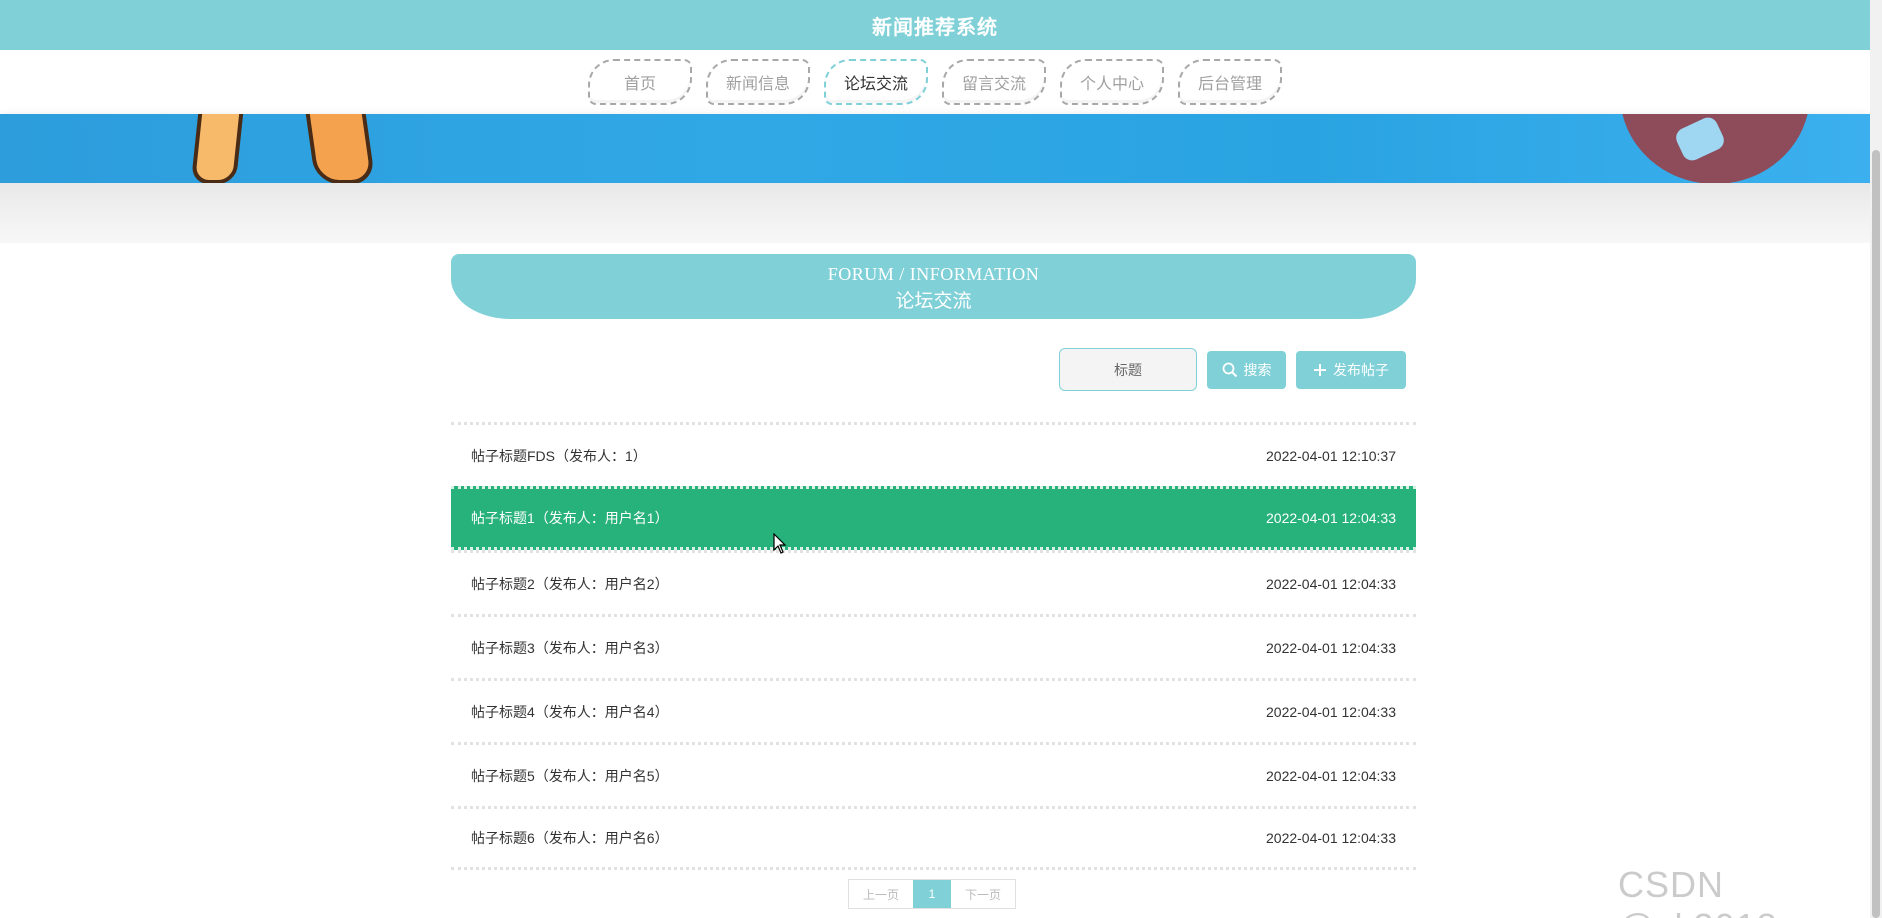 The image size is (1882, 918). What do you see at coordinates (1230, 370) in the screenshot?
I see `search-icon` at bounding box center [1230, 370].